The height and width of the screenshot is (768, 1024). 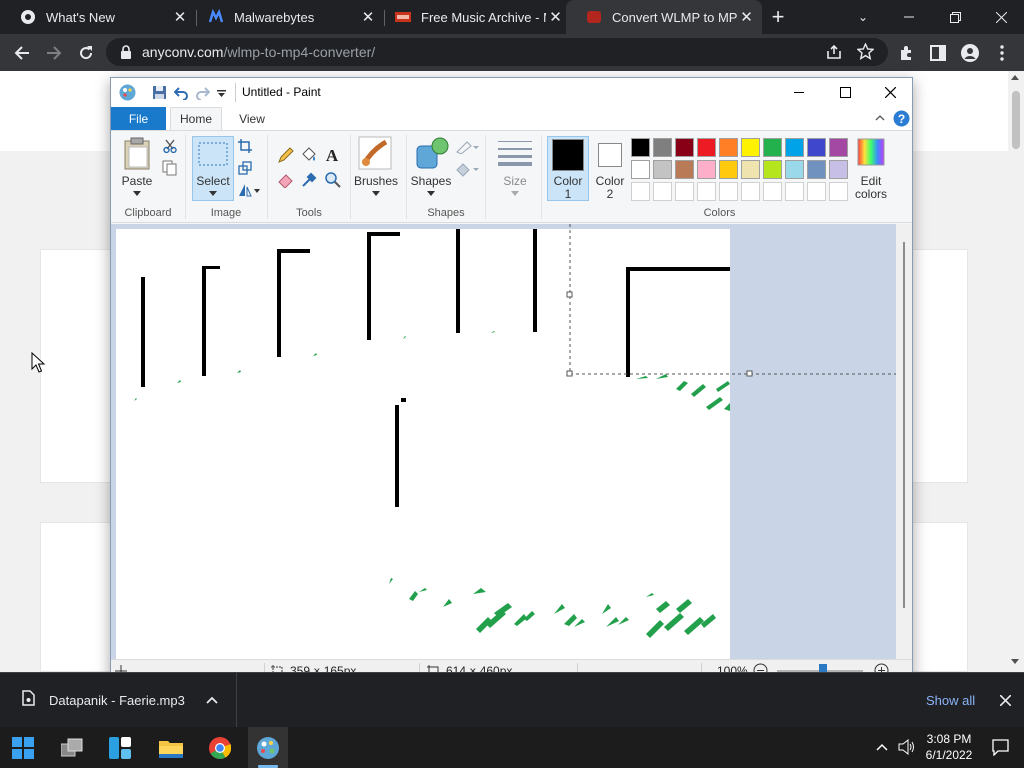 What do you see at coordinates (863, 17) in the screenshot?
I see `tab-search-icon: ⌄` at bounding box center [863, 17].